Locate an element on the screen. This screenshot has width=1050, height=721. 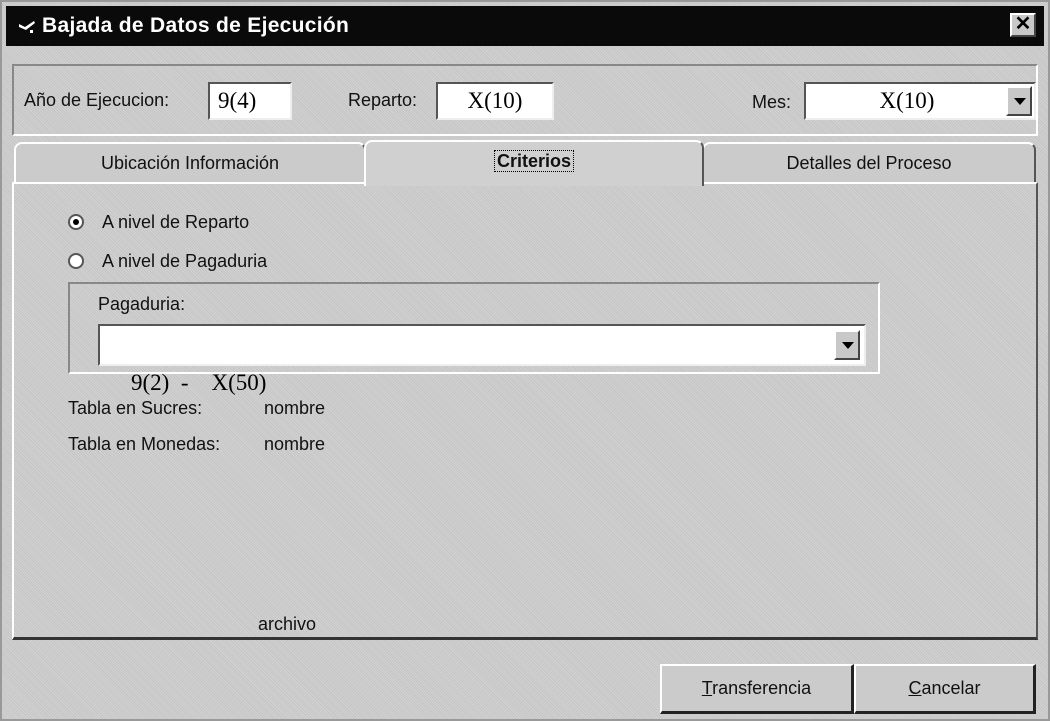
radio-reparto is located at coordinates (76, 222).